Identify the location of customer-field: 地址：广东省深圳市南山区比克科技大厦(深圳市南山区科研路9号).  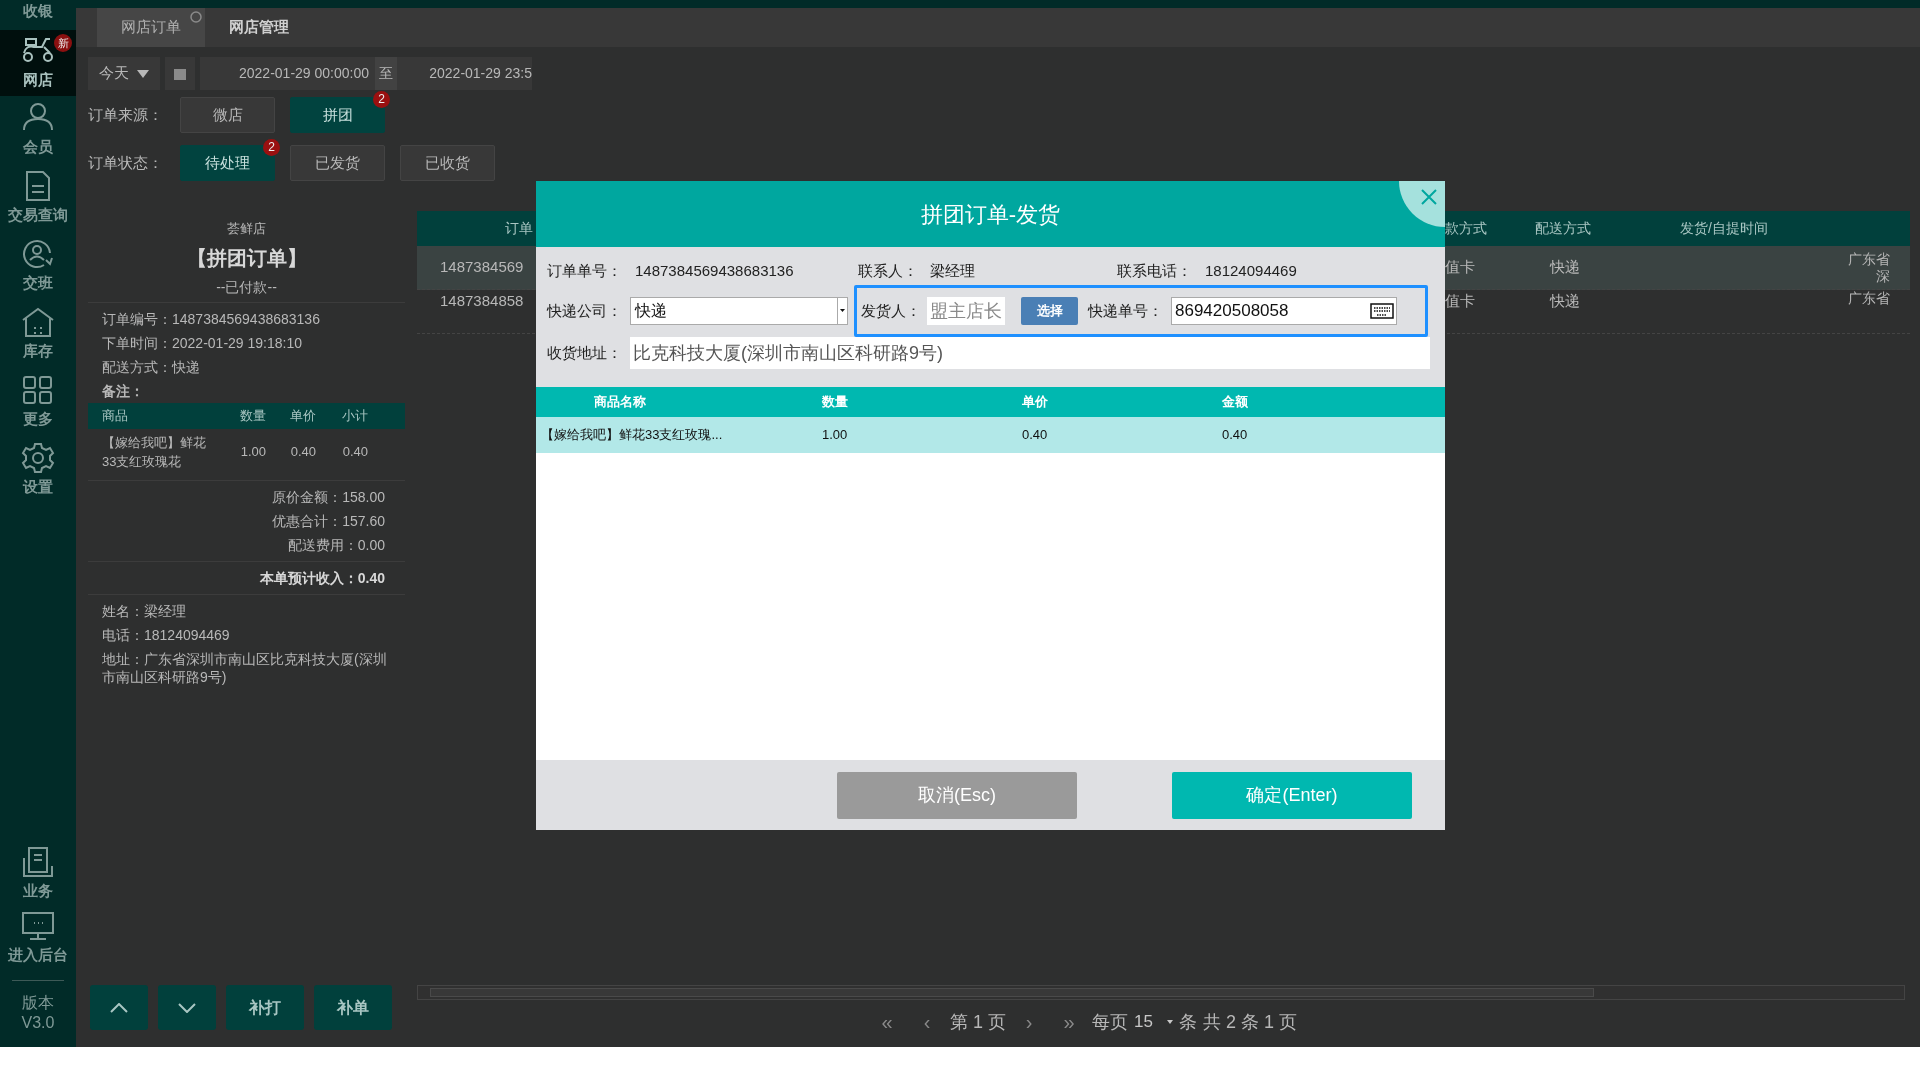
(246, 667).